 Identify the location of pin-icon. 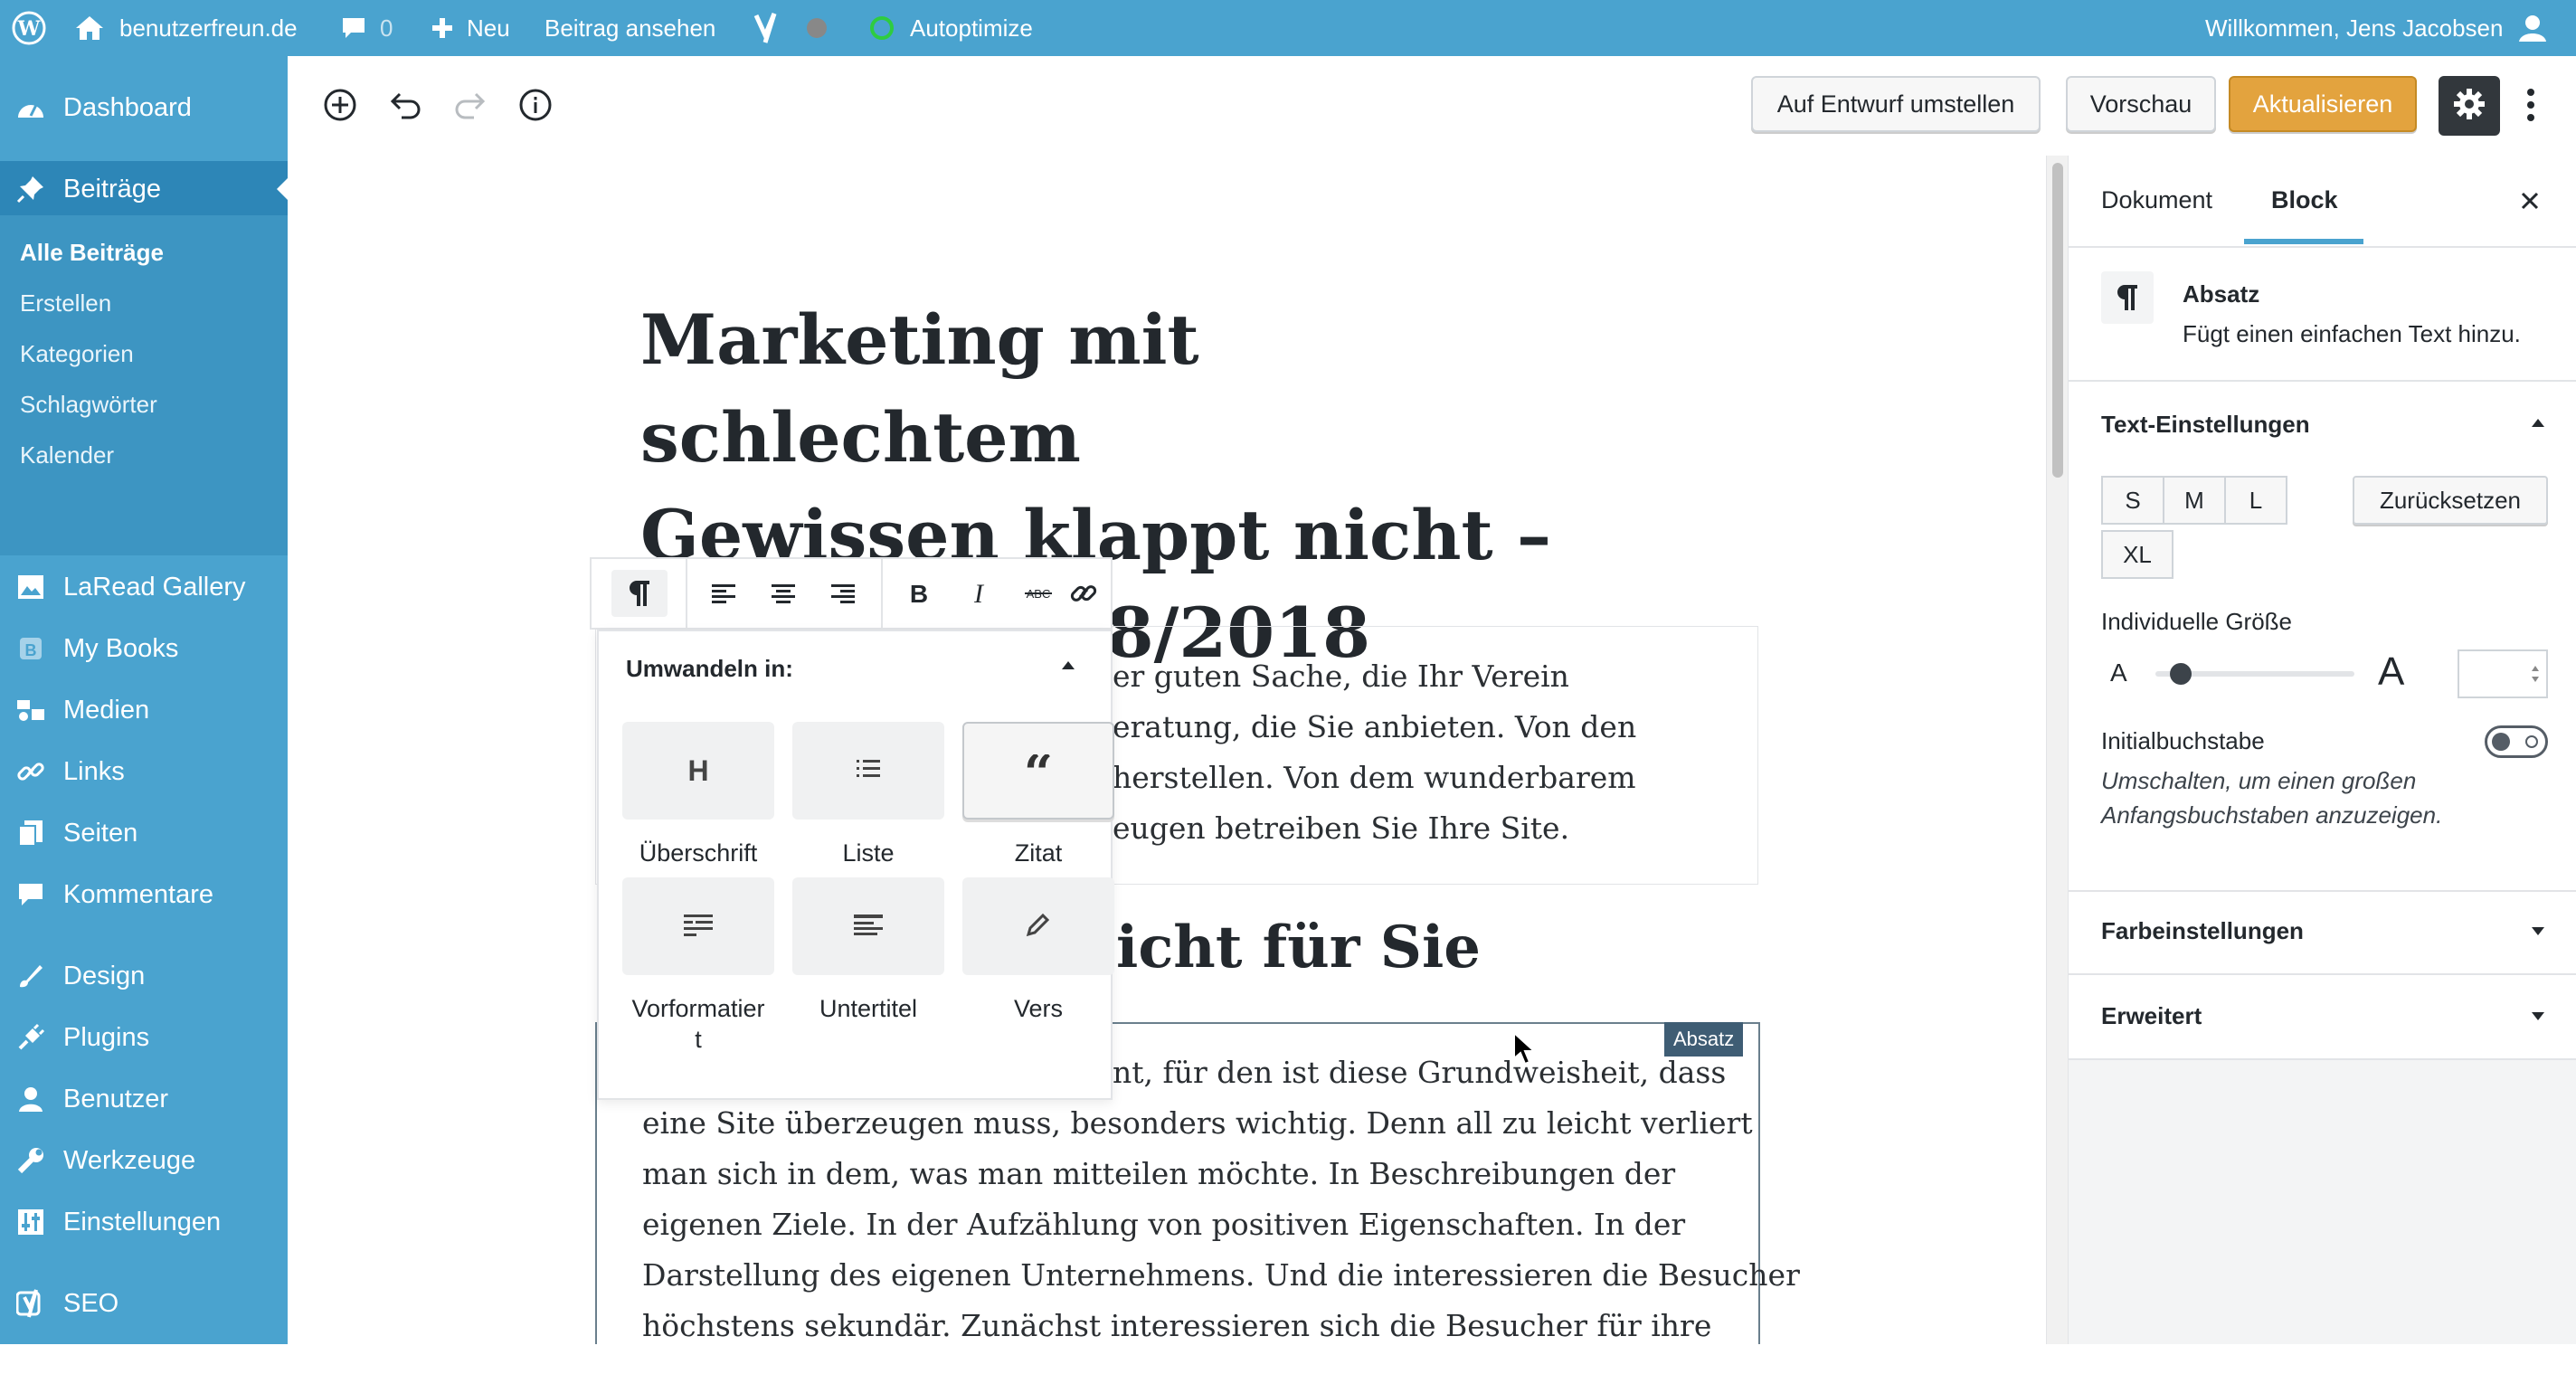
(31, 189).